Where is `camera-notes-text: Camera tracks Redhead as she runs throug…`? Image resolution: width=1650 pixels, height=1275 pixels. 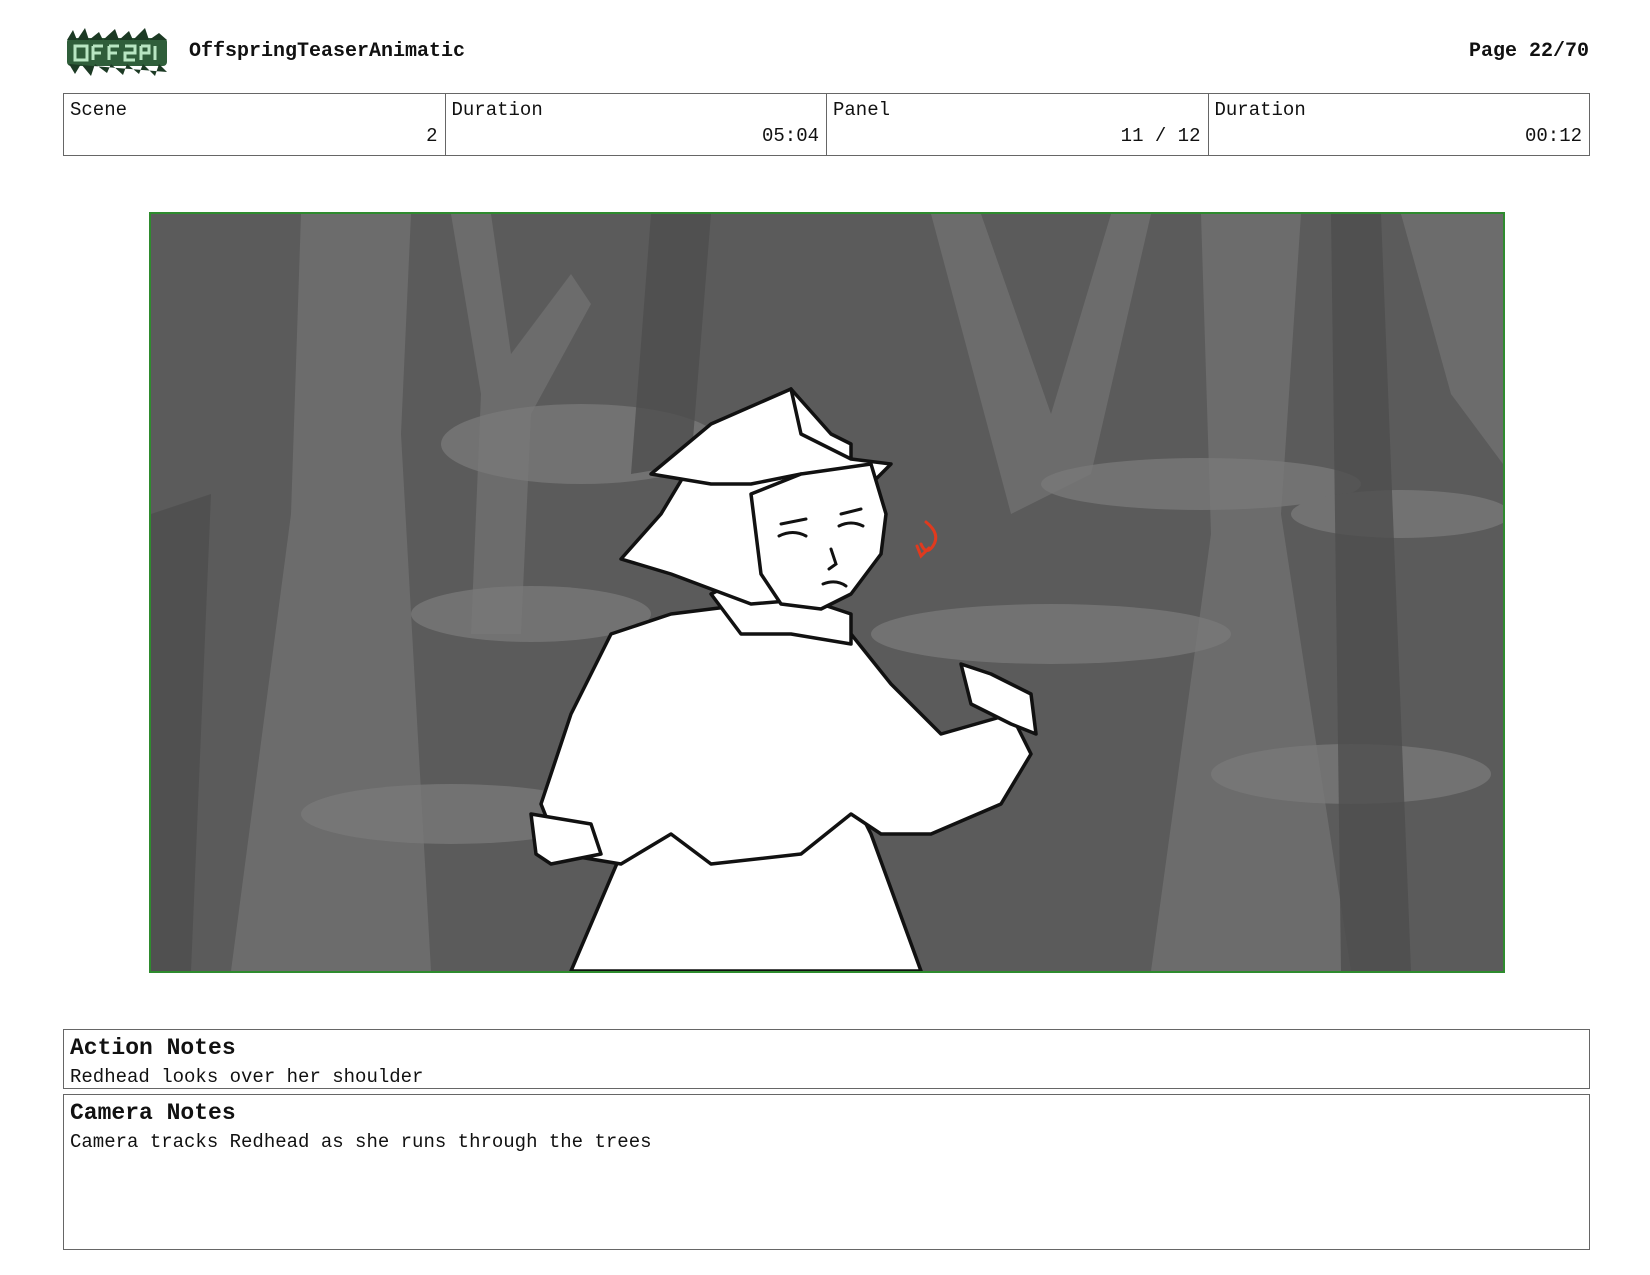 camera-notes-text: Camera tracks Redhead as she runs throug… is located at coordinates (361, 1142).